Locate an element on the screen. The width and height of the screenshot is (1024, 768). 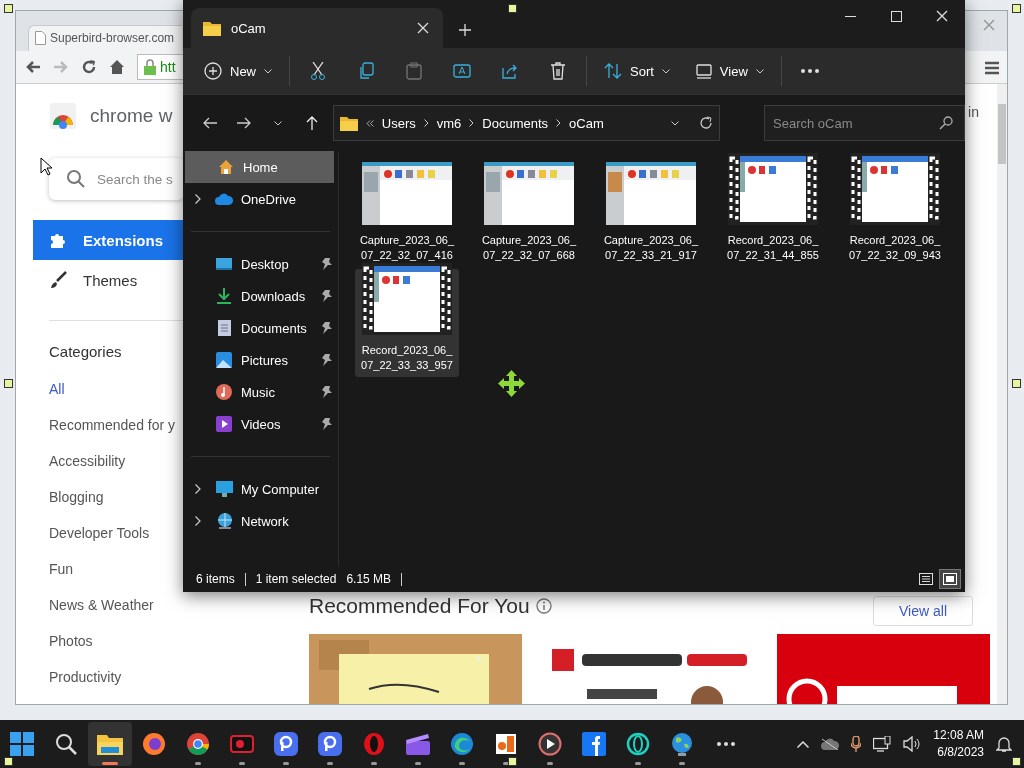
clapper-icon is located at coordinates (418, 744).